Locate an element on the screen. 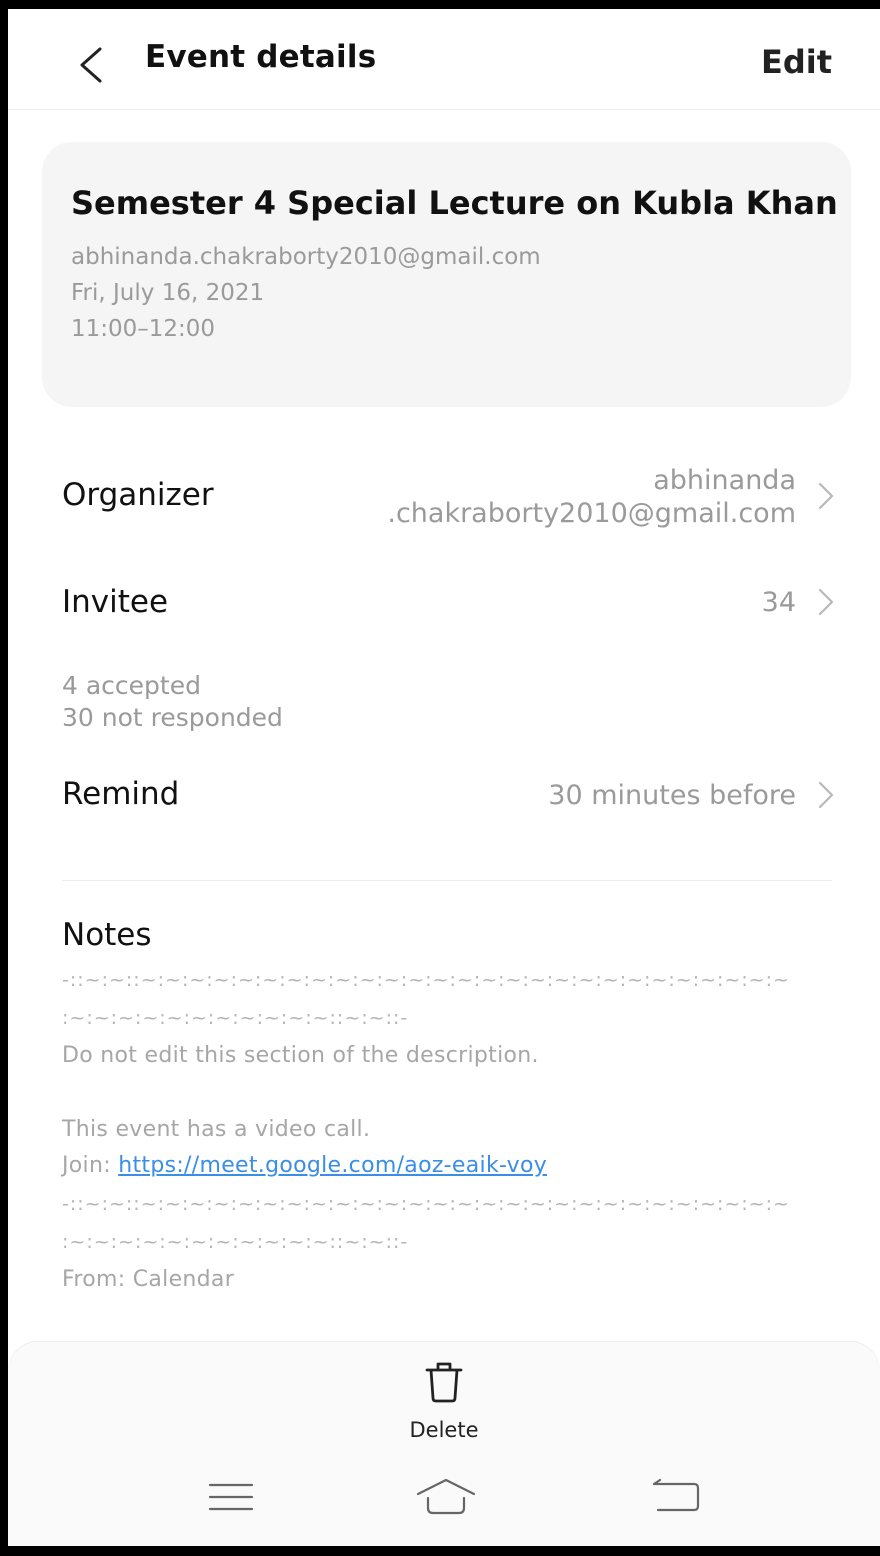 The height and width of the screenshot is (1556, 880). invitee-not-responded: 30 not responded is located at coordinates (172, 717).